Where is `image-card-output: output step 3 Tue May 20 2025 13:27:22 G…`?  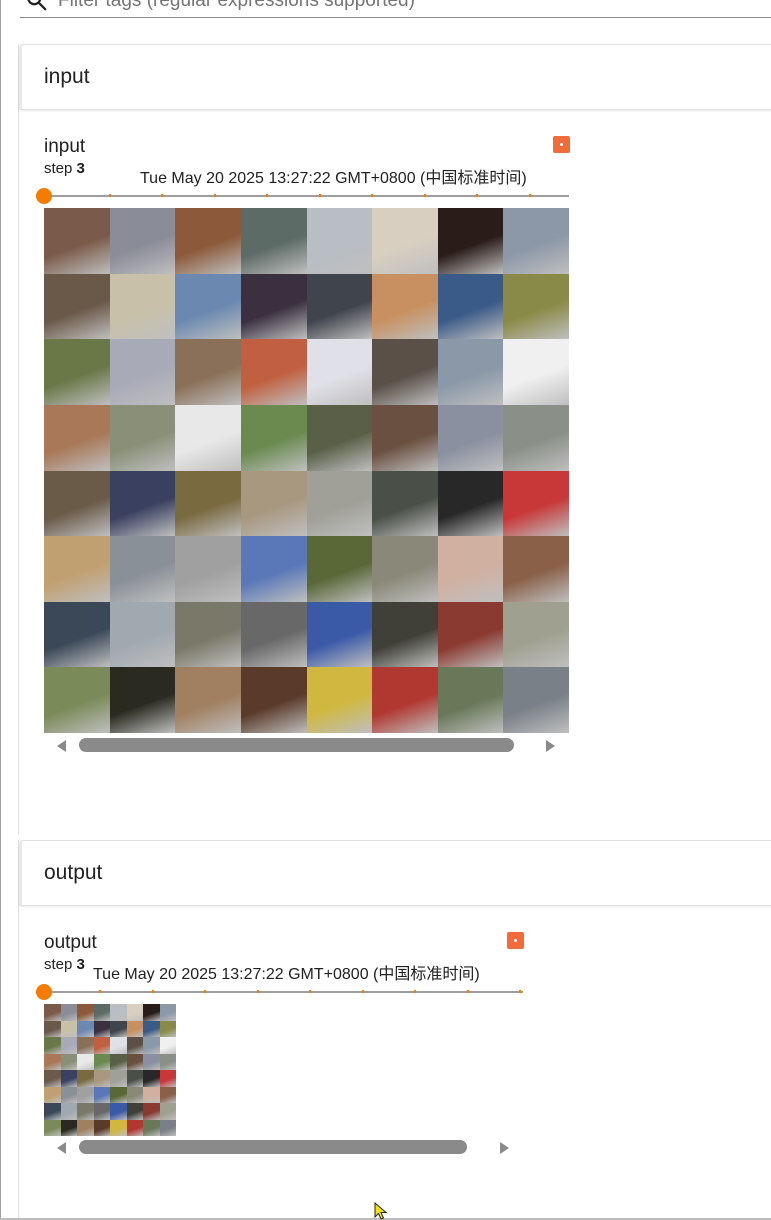
image-card-output: output step 3 Tue May 20 2025 13:27:22 G… is located at coordinates (290, 1052).